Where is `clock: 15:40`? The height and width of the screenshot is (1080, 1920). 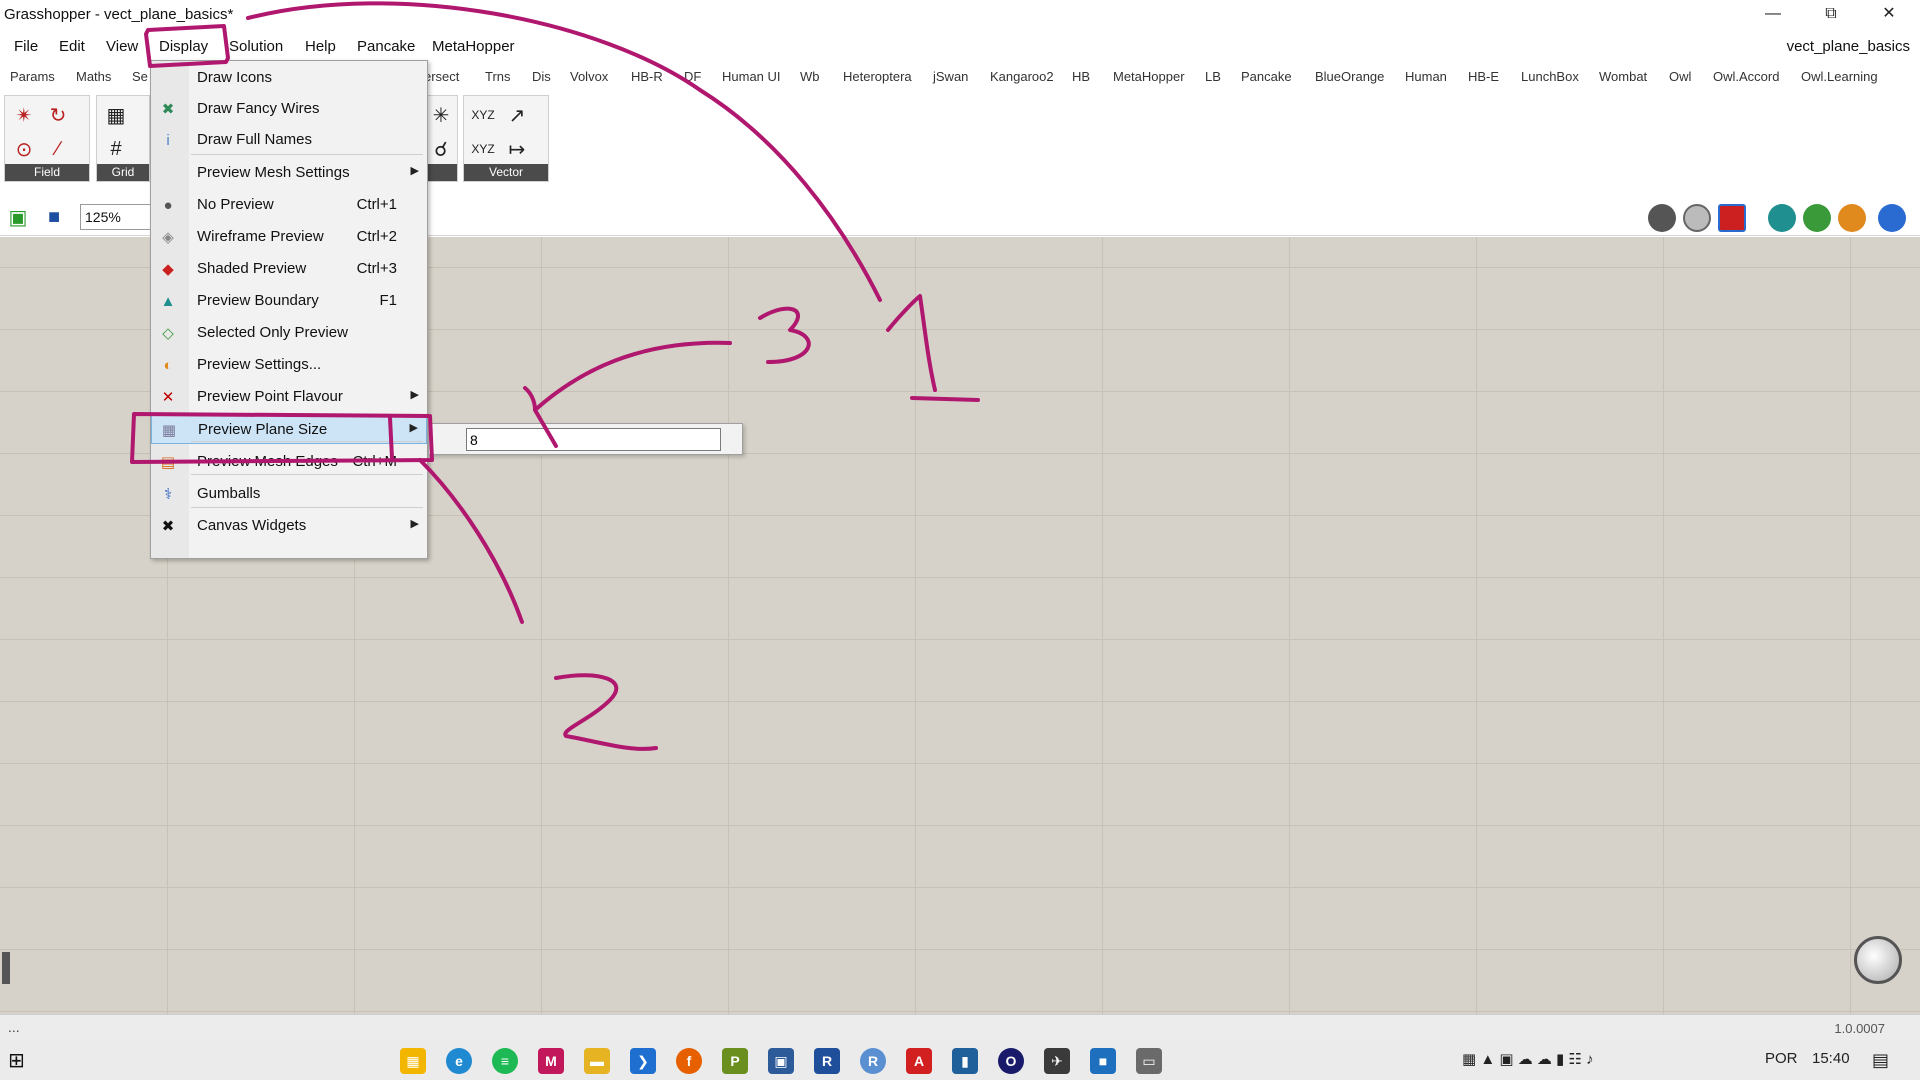
clock: 15:40 is located at coordinates (1831, 1058).